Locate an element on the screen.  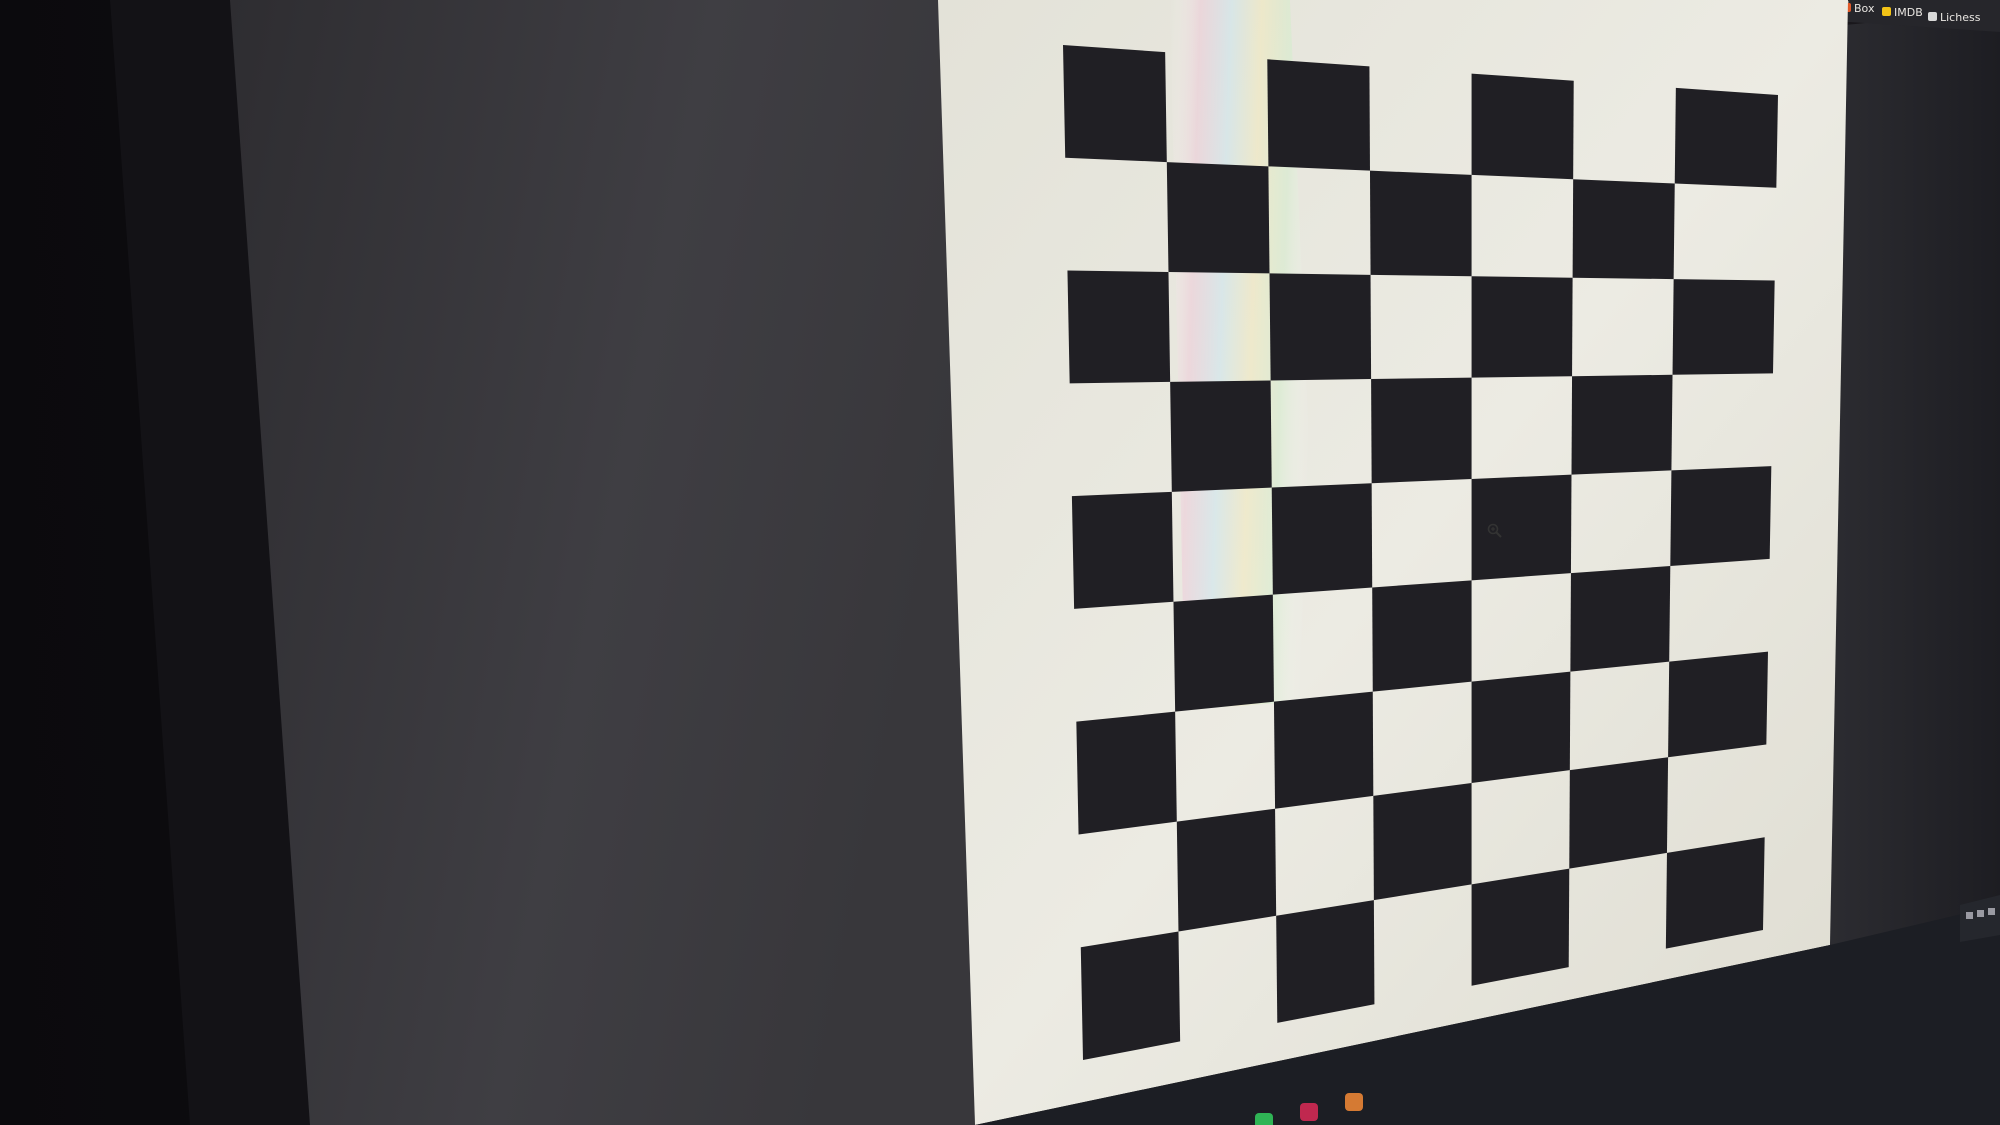
side-panel is located at coordinates (1915, 480).